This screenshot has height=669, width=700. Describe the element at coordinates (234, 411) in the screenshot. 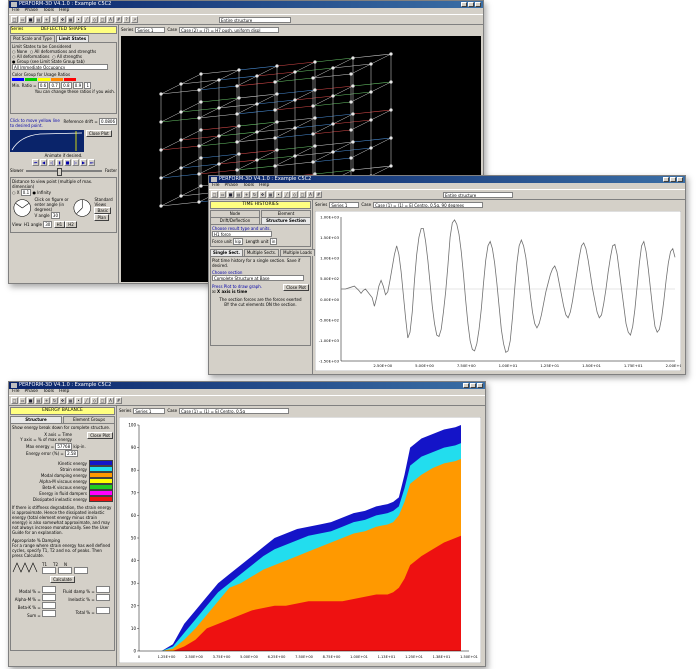

I see `case-select: Case (1) = (1) = El Centro, 0.5g` at that location.